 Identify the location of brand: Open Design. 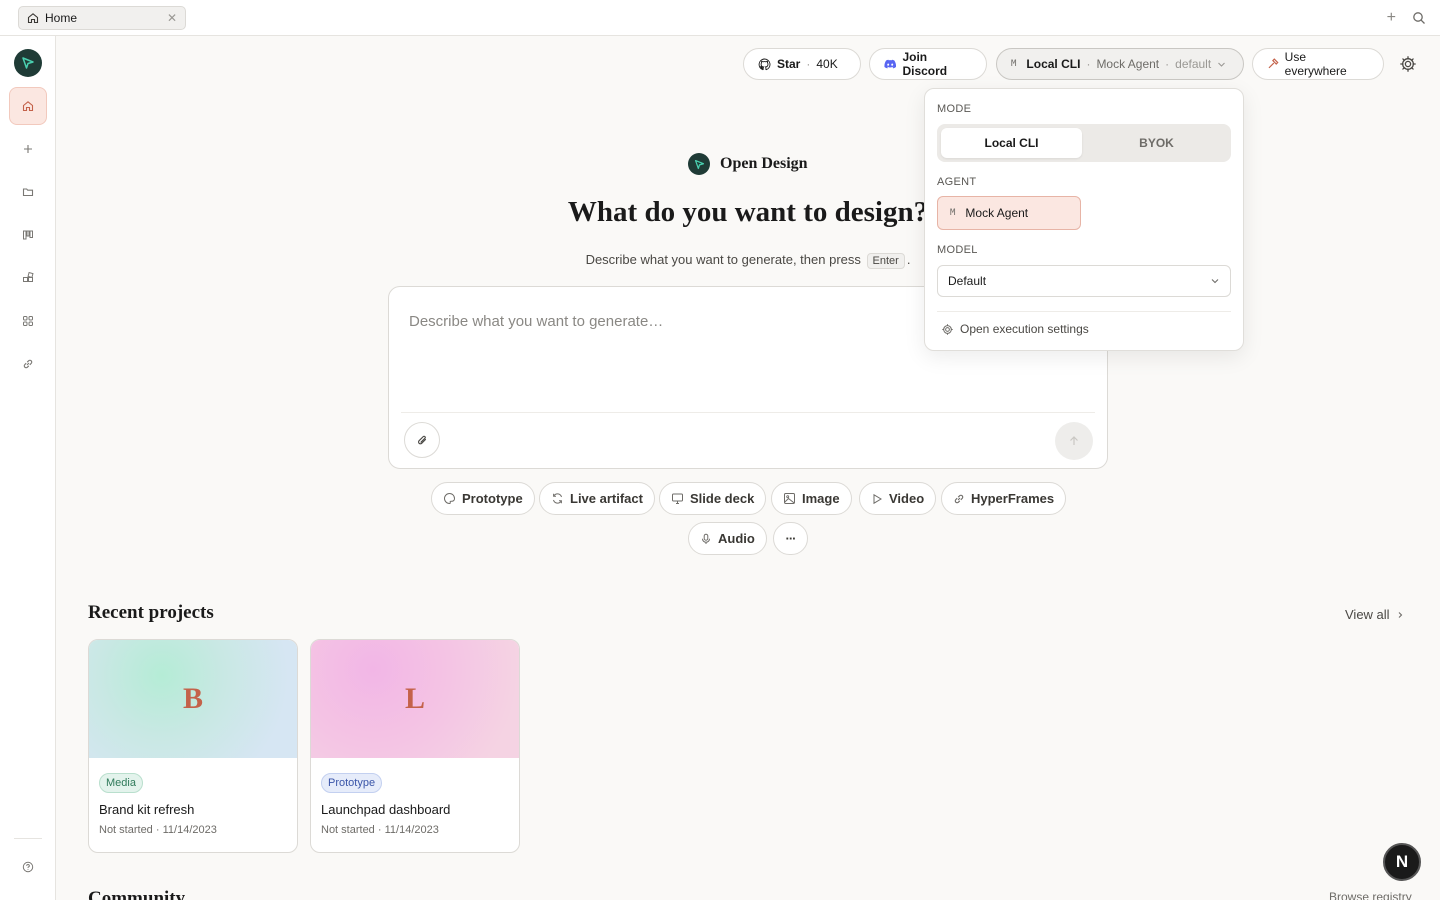
(748, 164).